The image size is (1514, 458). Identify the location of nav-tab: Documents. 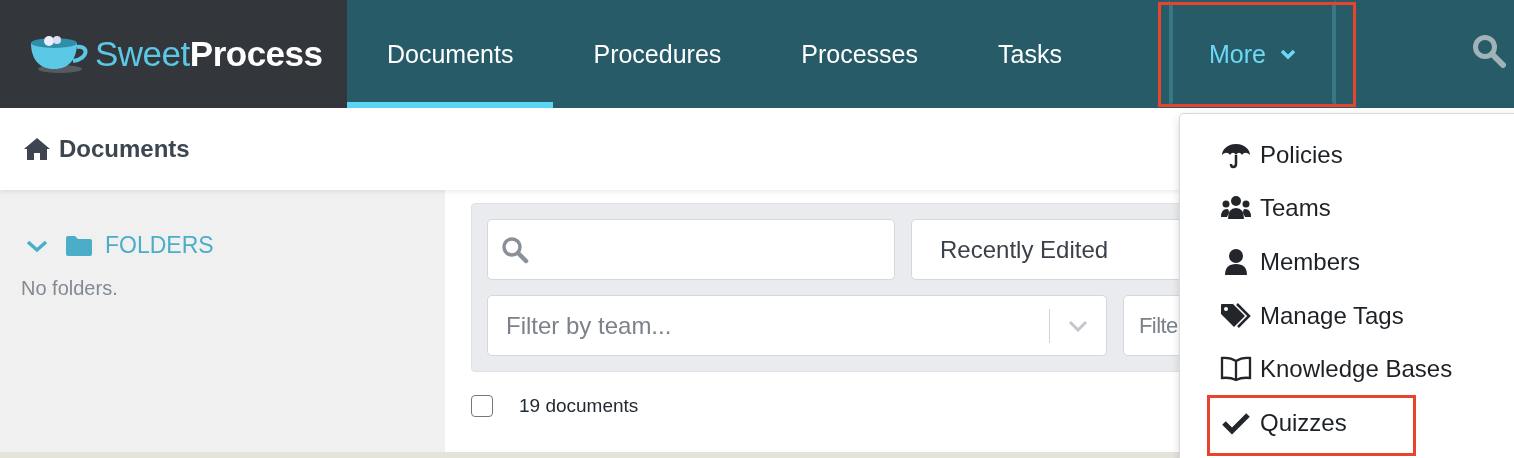
(450, 54).